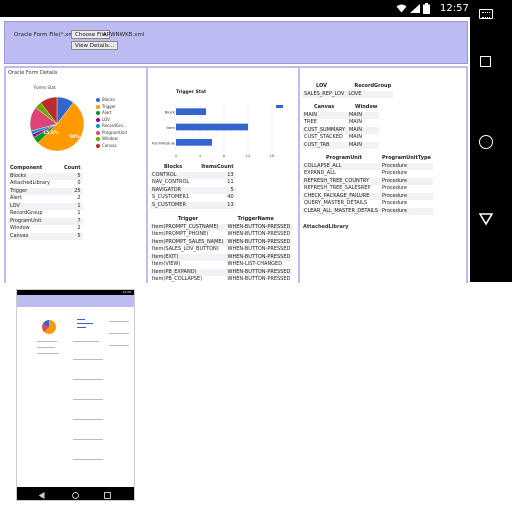 The image size is (512, 512). What do you see at coordinates (486, 142) in the screenshot?
I see `home-icon` at bounding box center [486, 142].